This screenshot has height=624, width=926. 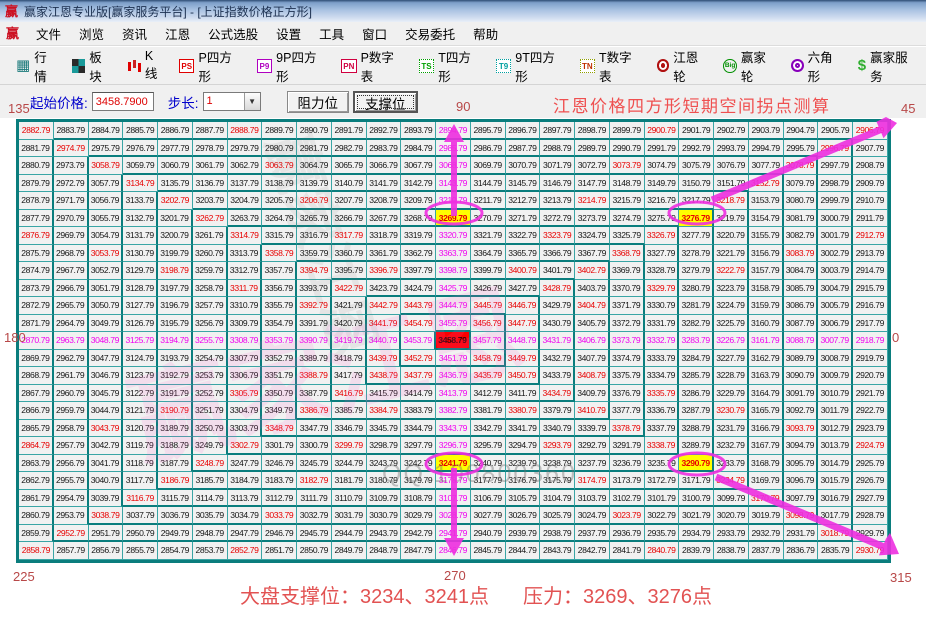 I want to click on grid-cell: 3226.79, so click(x=731, y=341).